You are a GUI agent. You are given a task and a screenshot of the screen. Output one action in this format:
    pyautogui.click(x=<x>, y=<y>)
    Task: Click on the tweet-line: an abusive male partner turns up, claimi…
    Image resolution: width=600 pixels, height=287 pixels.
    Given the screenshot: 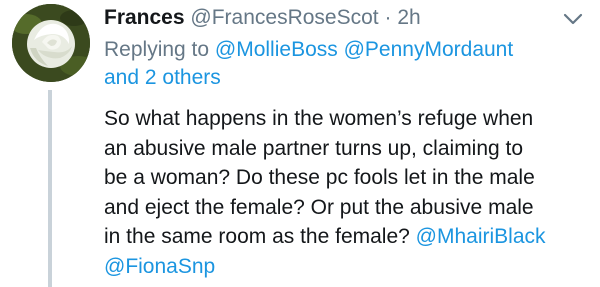 What is the action you would take?
    pyautogui.click(x=314, y=148)
    